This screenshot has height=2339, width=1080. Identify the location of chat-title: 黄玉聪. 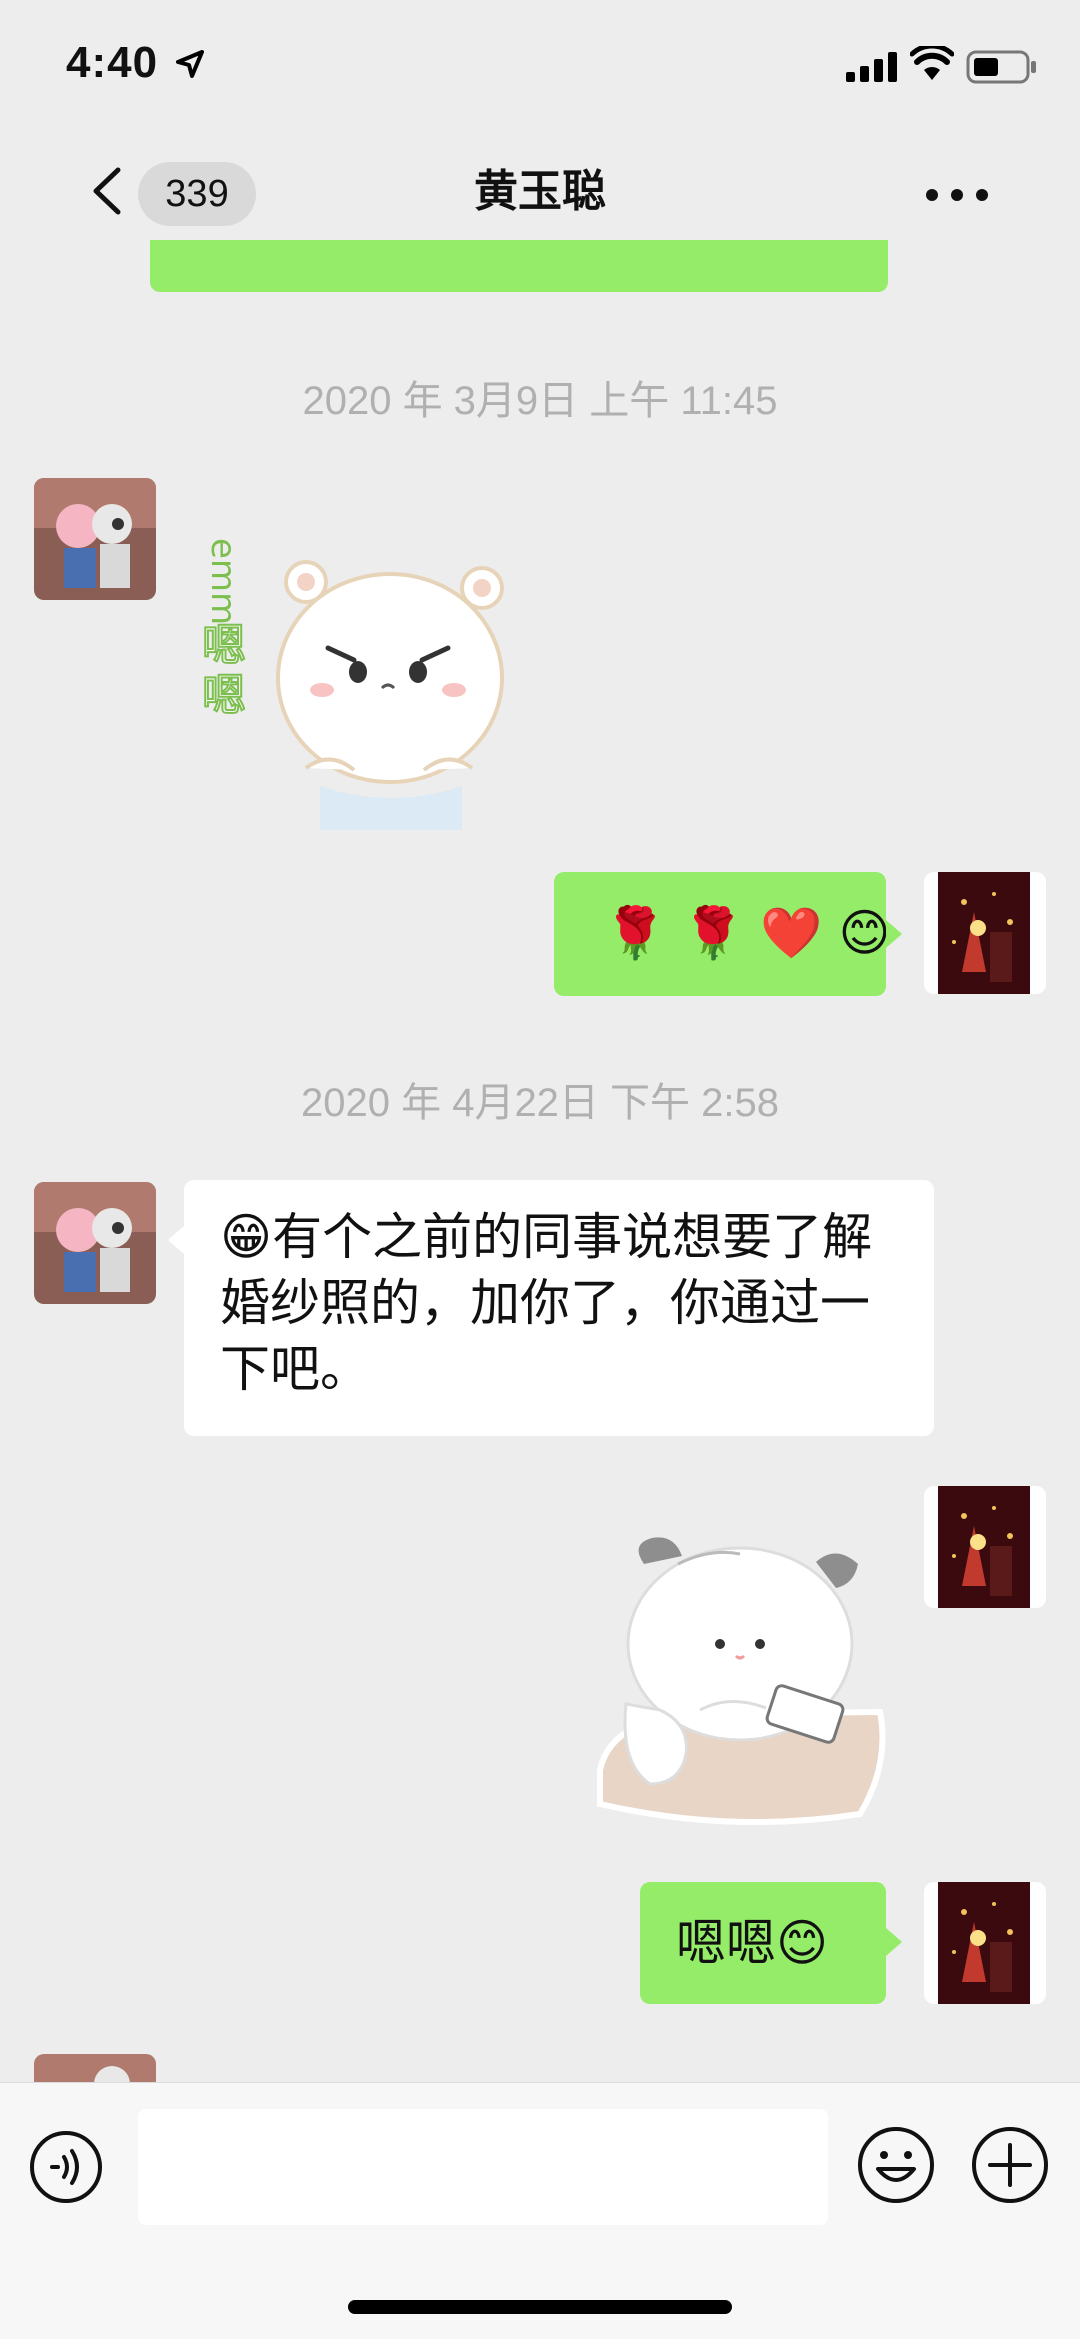
(540, 191).